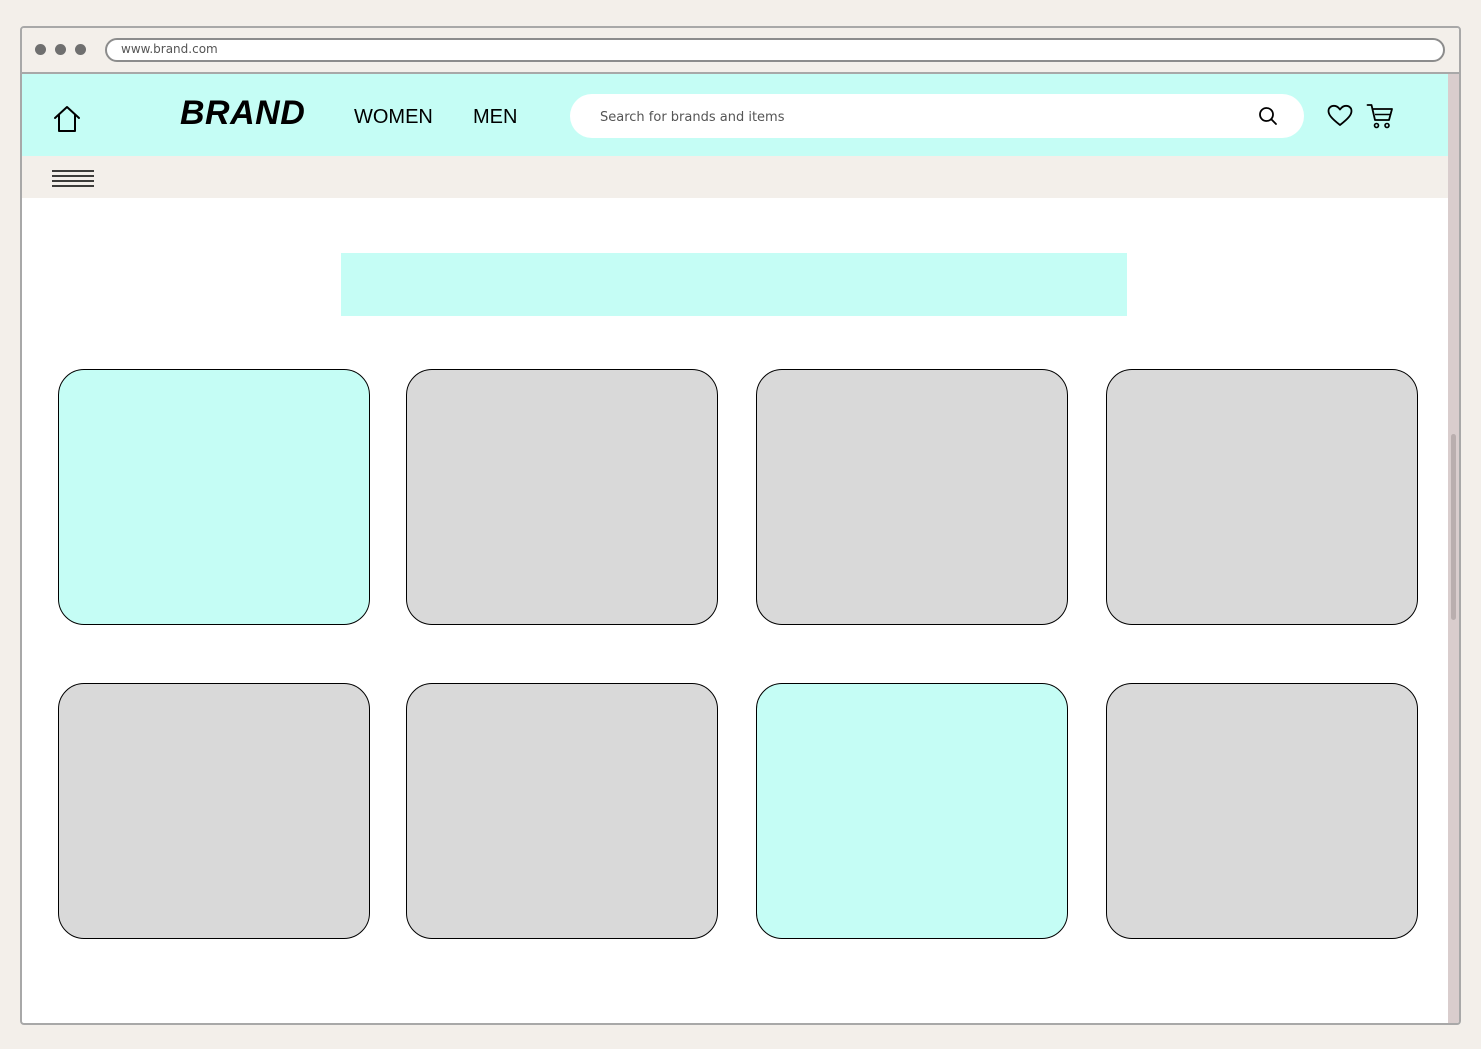  I want to click on category-bar, so click(735, 177).